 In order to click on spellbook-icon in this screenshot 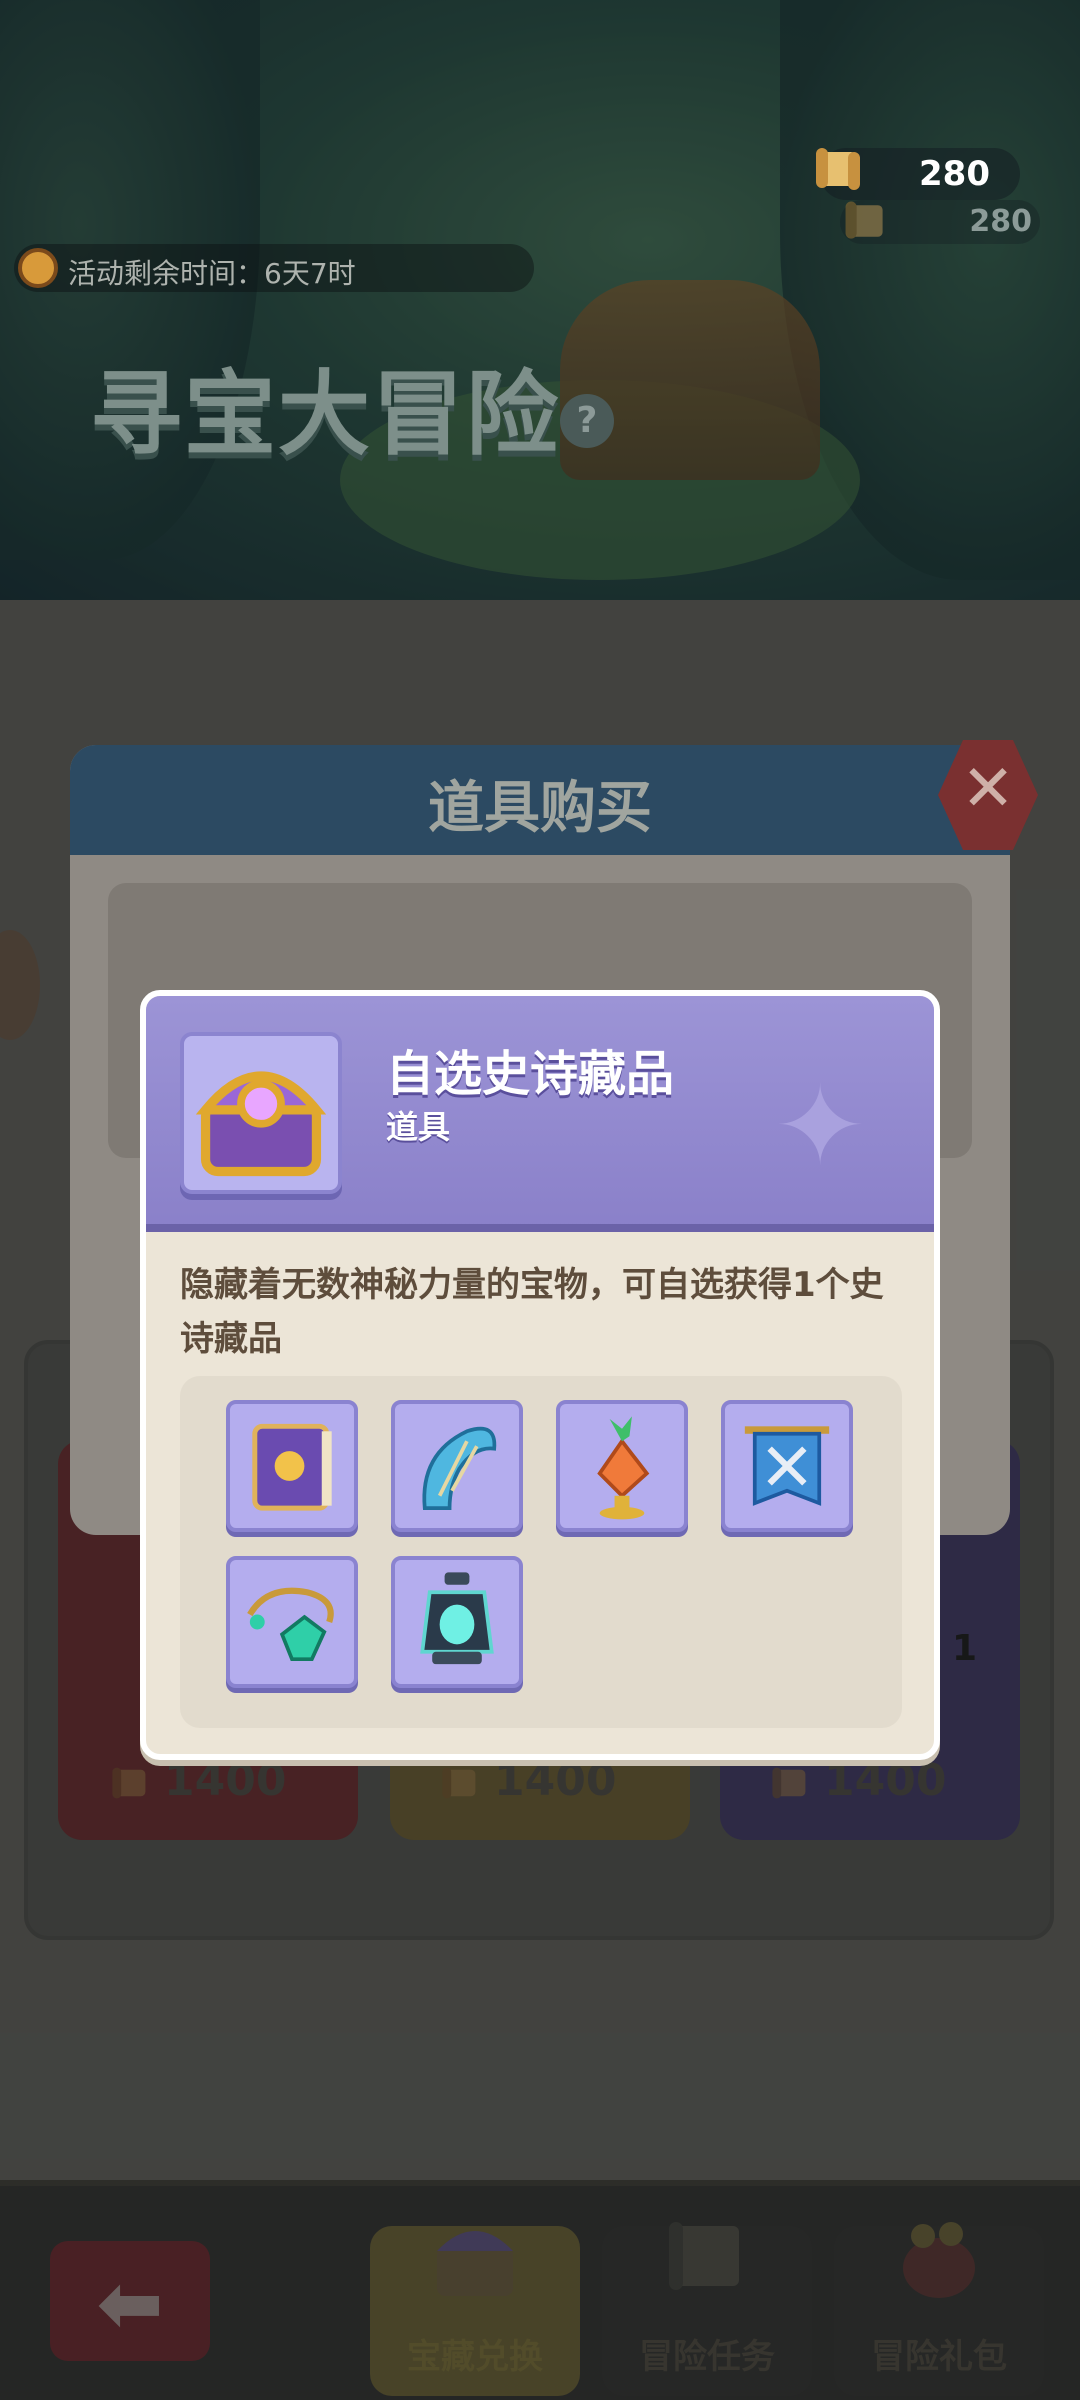, I will do `click(292, 1467)`.